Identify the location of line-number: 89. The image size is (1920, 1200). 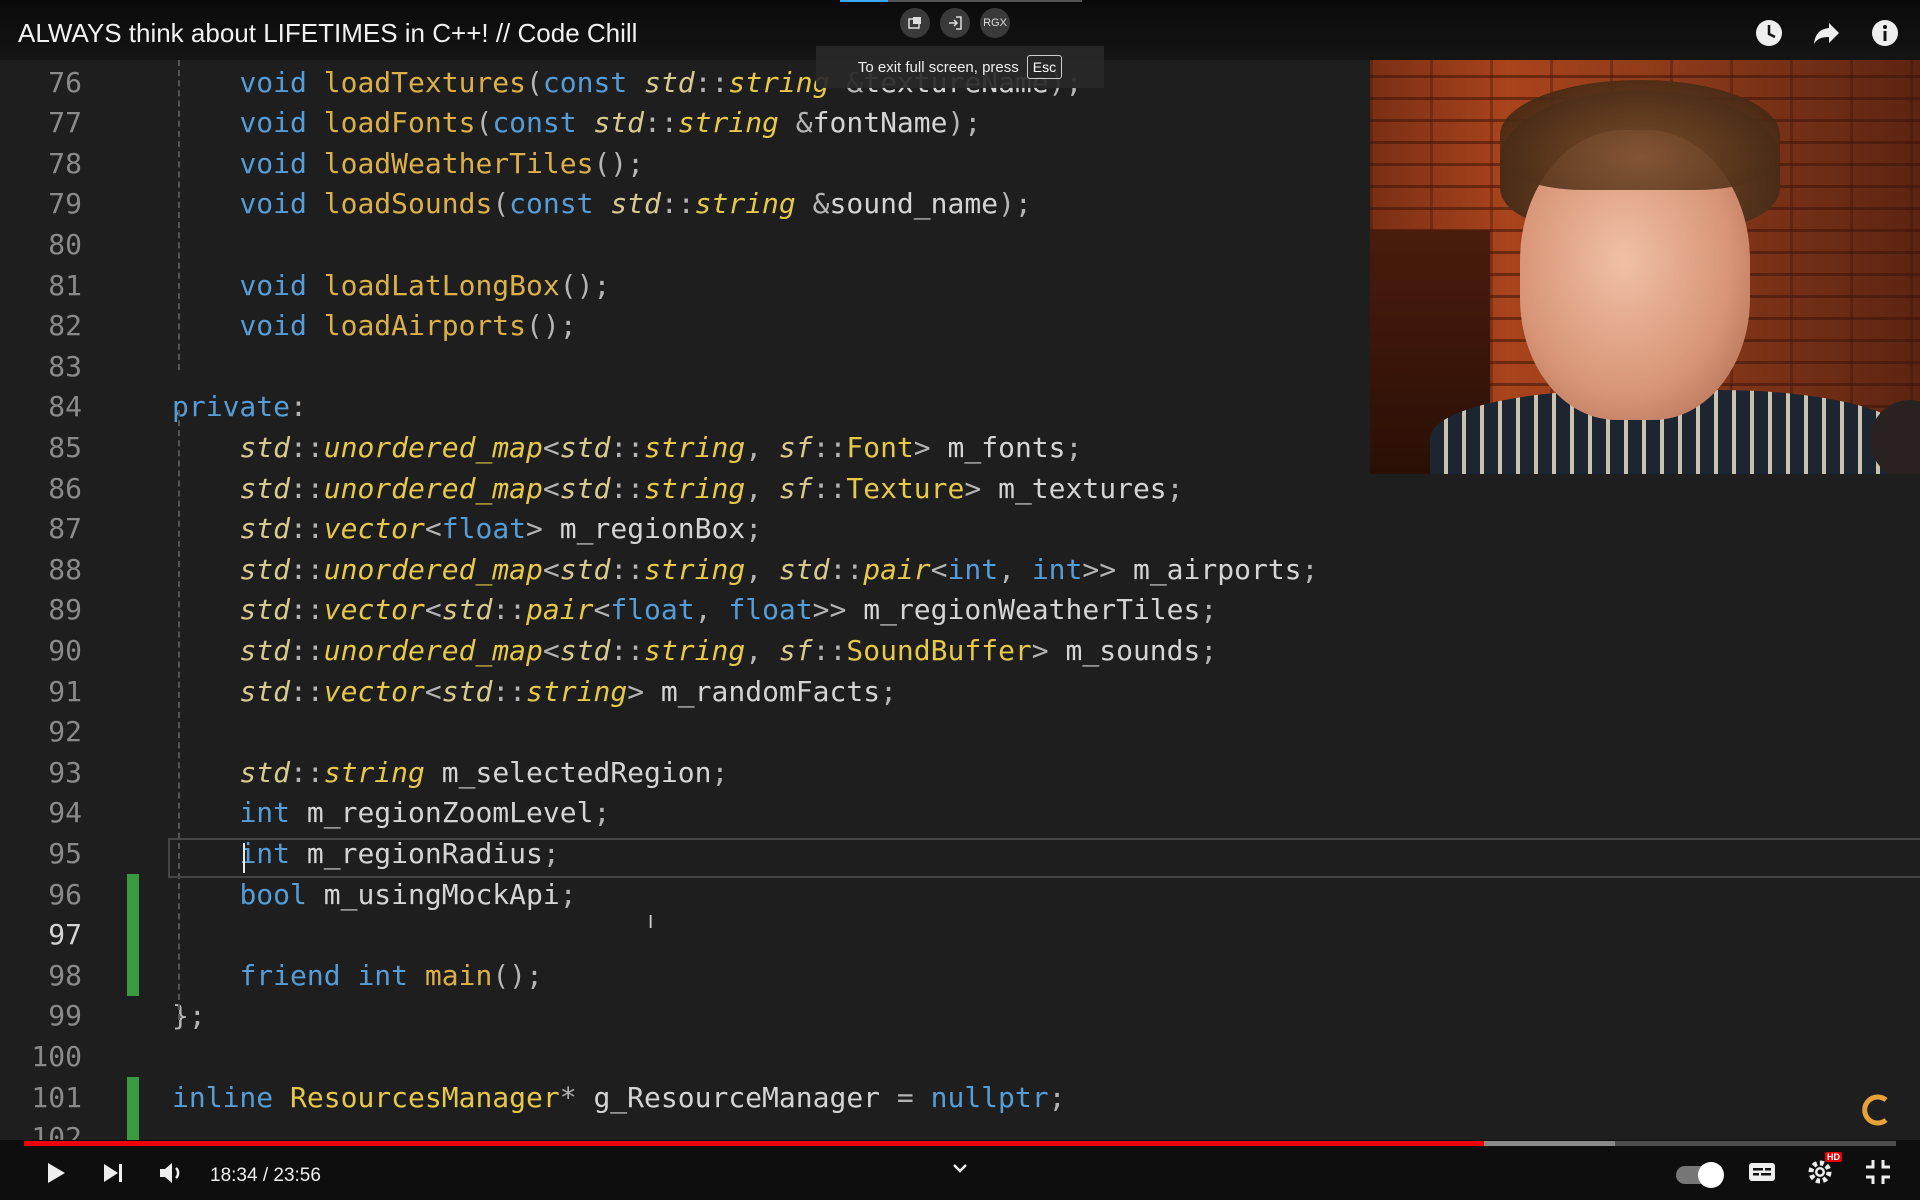
(65, 610).